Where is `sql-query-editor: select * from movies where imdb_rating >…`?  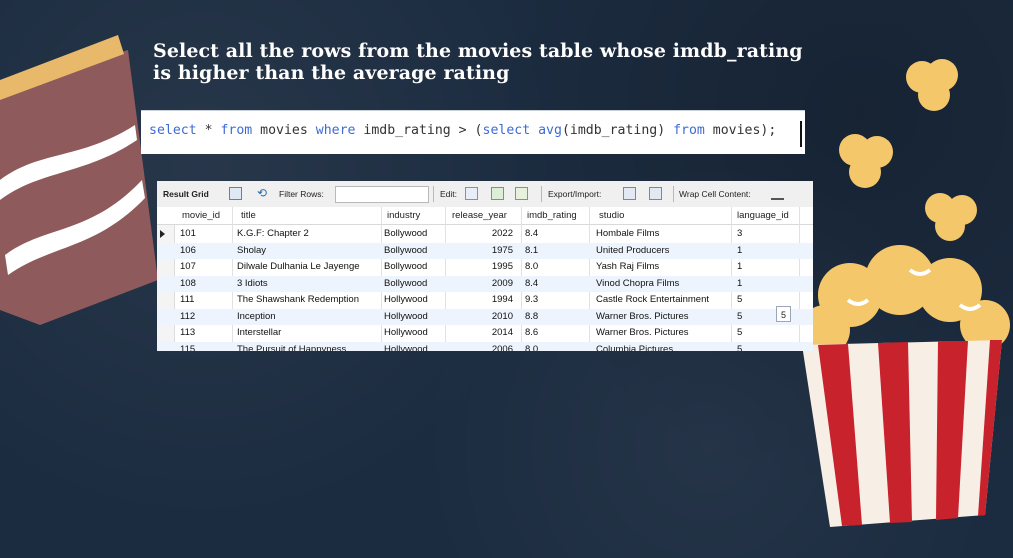
sql-query-editor: select * from movies where imdb_rating >… is located at coordinates (473, 132).